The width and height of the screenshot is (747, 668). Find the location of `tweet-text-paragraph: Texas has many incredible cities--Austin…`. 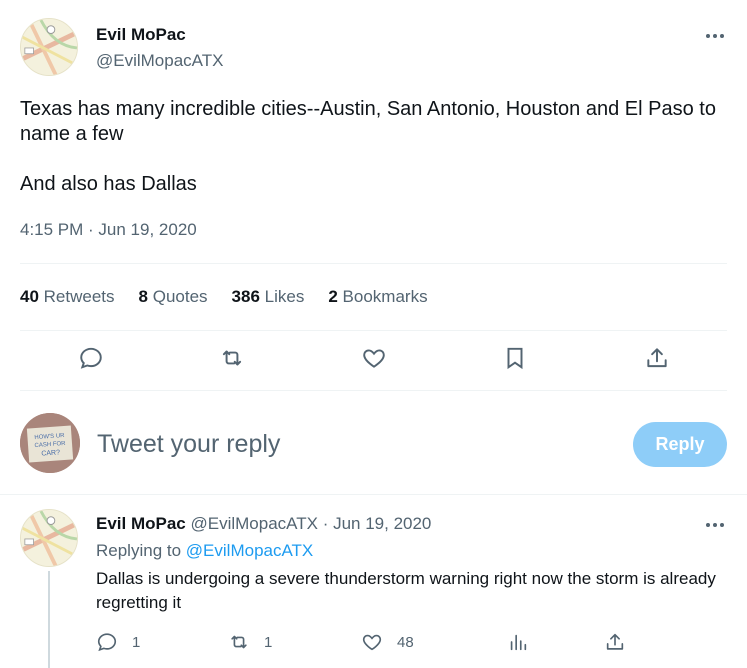

tweet-text-paragraph: Texas has many incredible cities--Austin… is located at coordinates (368, 121).